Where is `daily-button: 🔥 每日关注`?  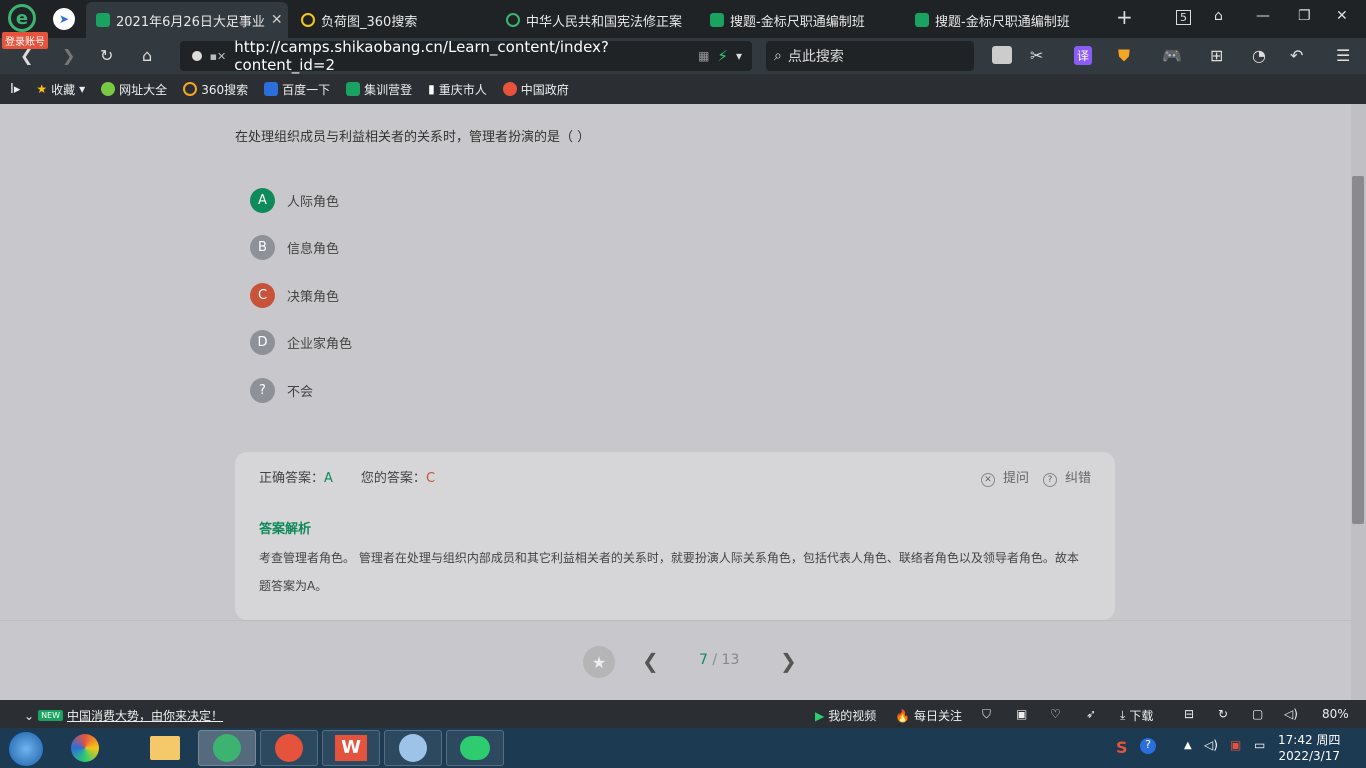
daily-button: 🔥 每日关注 is located at coordinates (928, 715).